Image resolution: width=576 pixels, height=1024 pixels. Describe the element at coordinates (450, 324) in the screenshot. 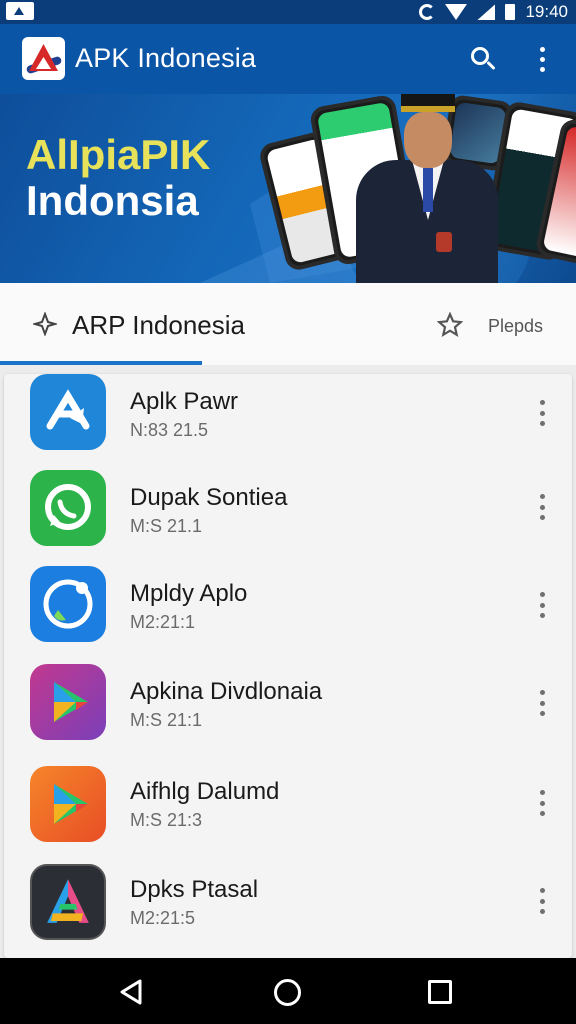

I see `star-icon` at that location.